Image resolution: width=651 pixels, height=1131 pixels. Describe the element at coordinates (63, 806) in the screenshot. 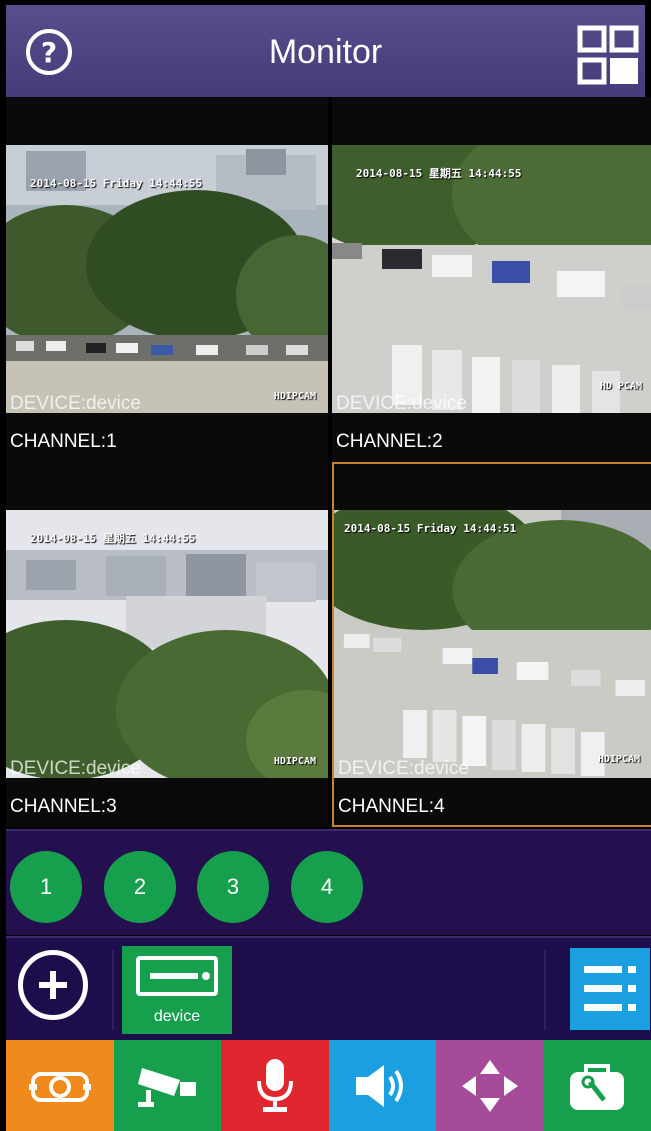

I see `channel-label: CHANNEL:3` at that location.